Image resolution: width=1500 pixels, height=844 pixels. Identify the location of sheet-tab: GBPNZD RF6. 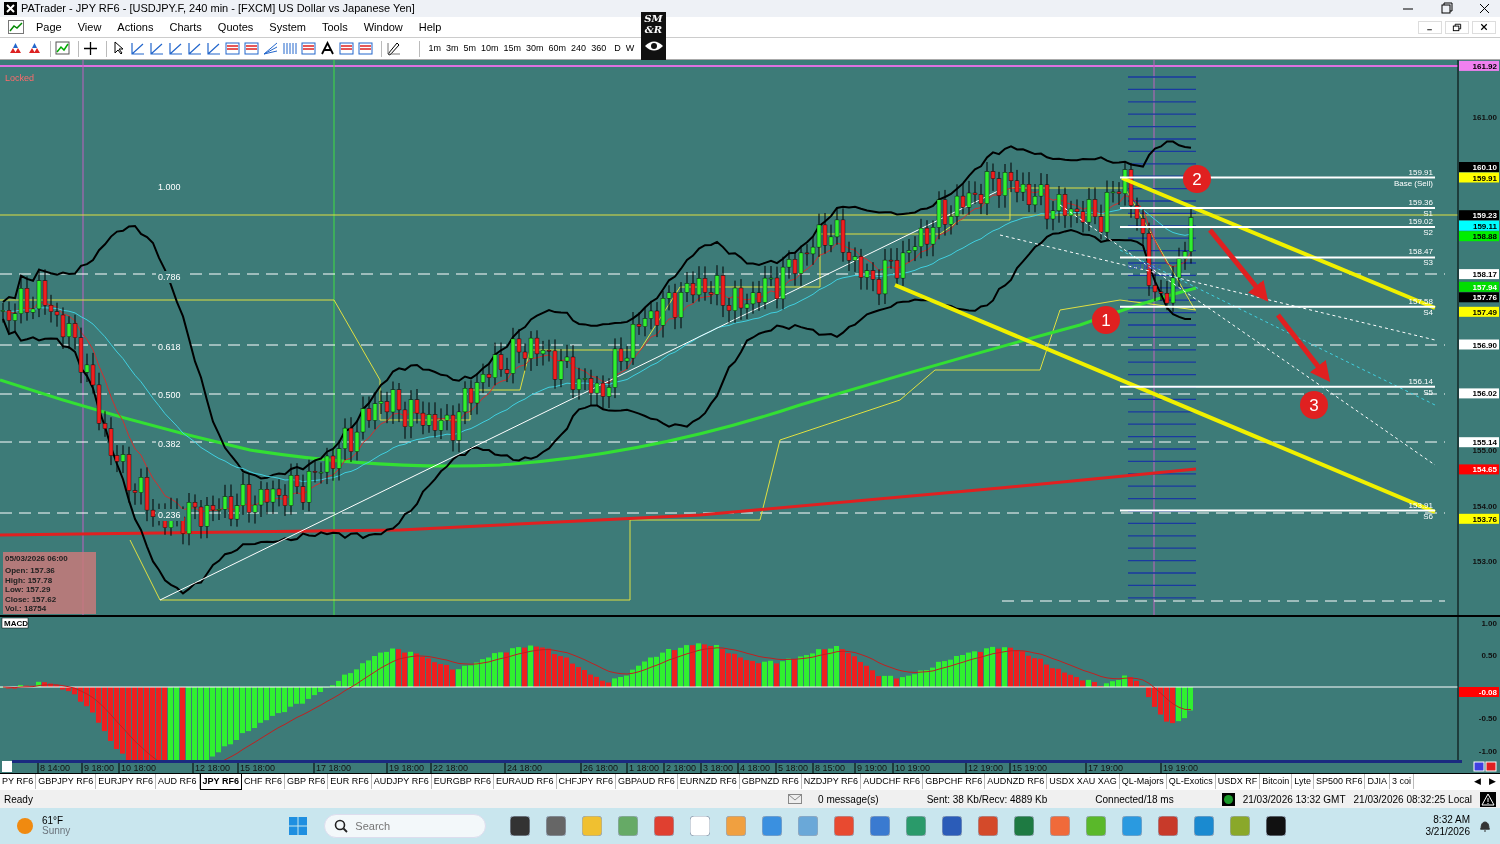
(770, 781).